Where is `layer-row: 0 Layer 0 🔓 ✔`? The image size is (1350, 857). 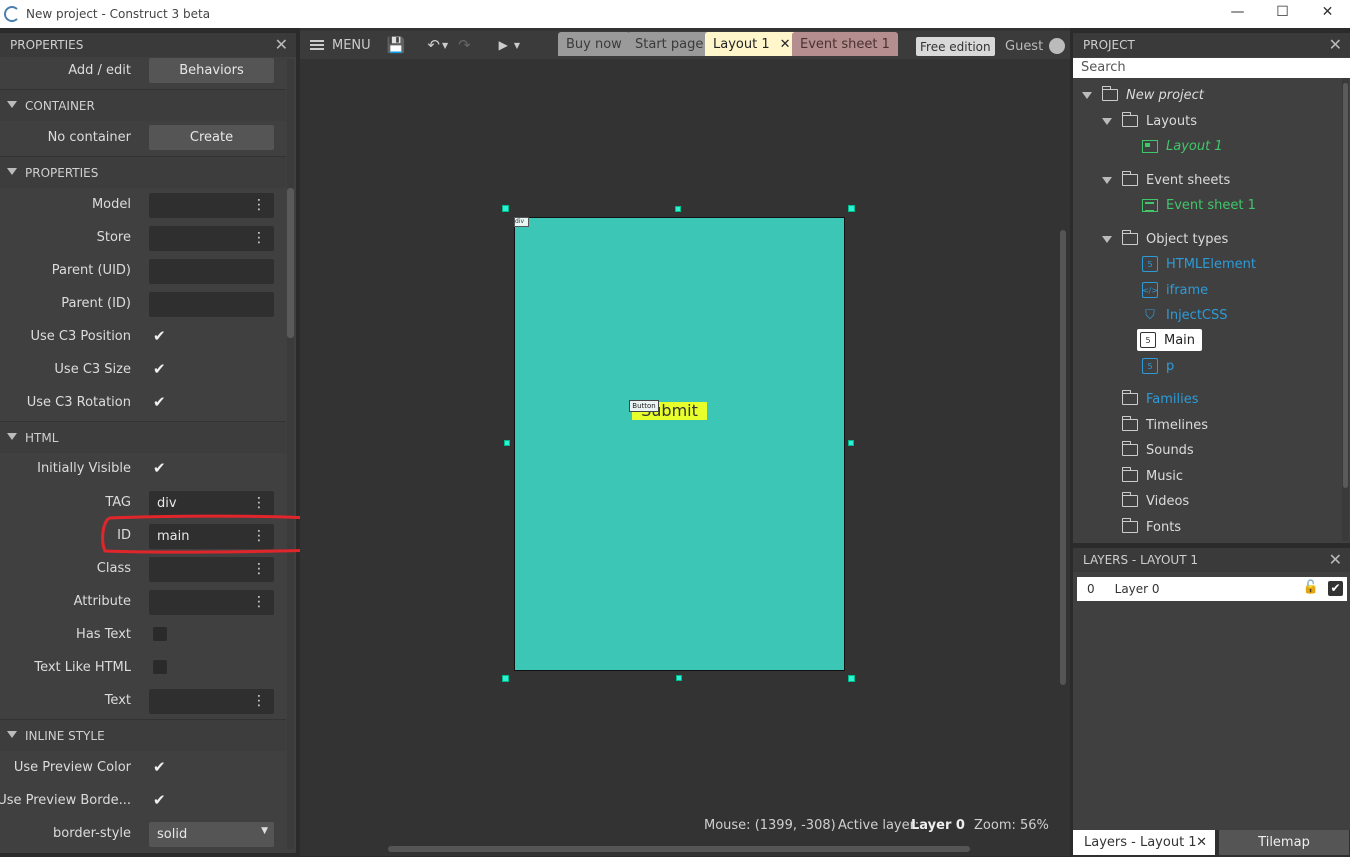
layer-row: 0 Layer 0 🔓 ✔ is located at coordinates (1212, 589).